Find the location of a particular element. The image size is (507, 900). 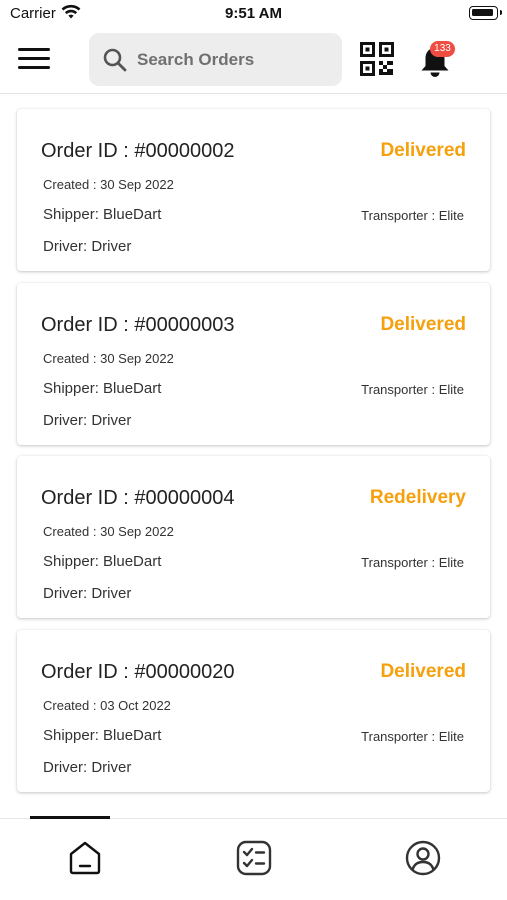

search-input is located at coordinates (232, 59).